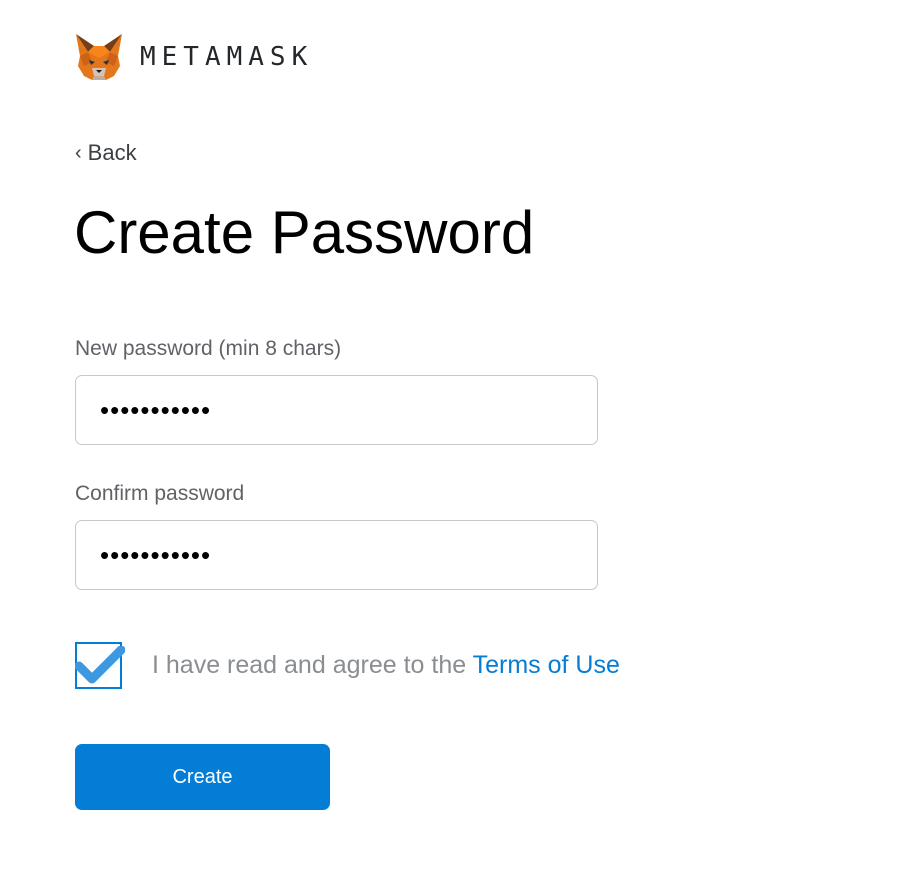 The height and width of the screenshot is (891, 907). I want to click on header: METAMASK, so click(193, 57).